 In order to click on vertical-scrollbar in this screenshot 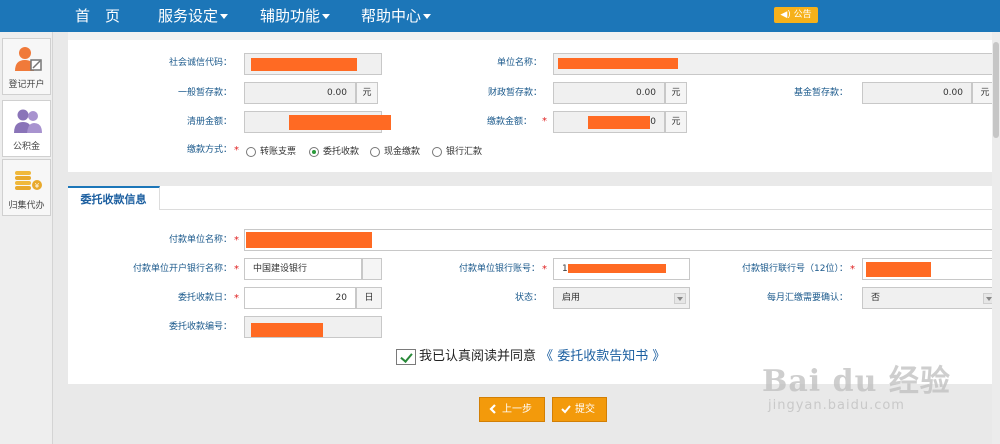, I will do `click(996, 238)`.